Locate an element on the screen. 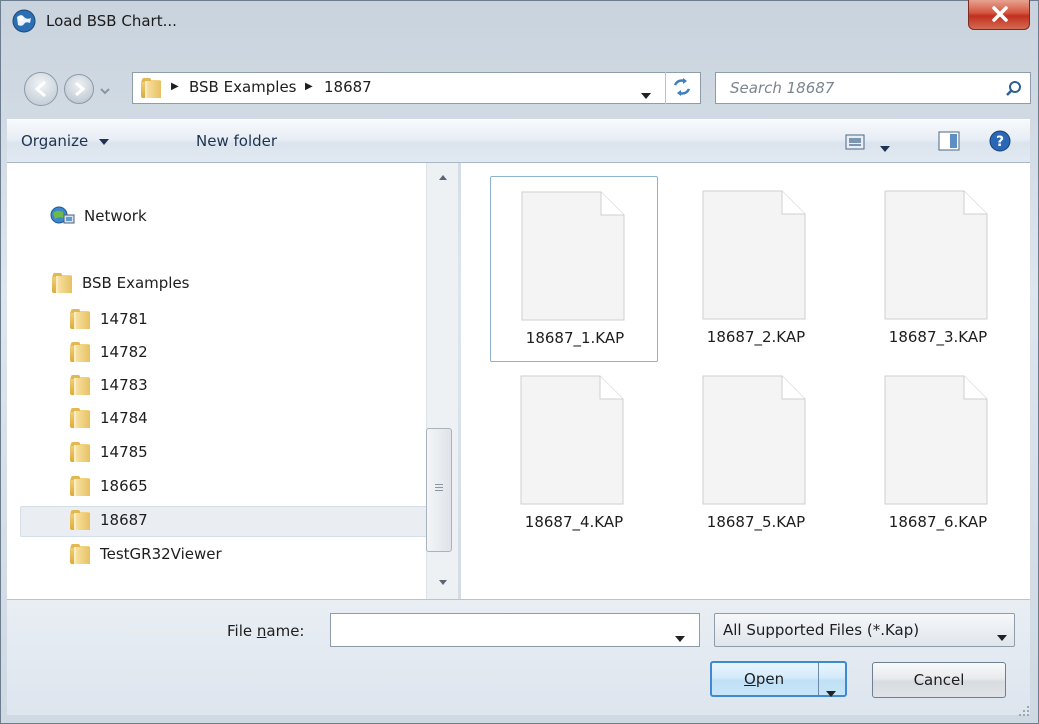  file-name: 18687_5.KAP is located at coordinates (756, 522).